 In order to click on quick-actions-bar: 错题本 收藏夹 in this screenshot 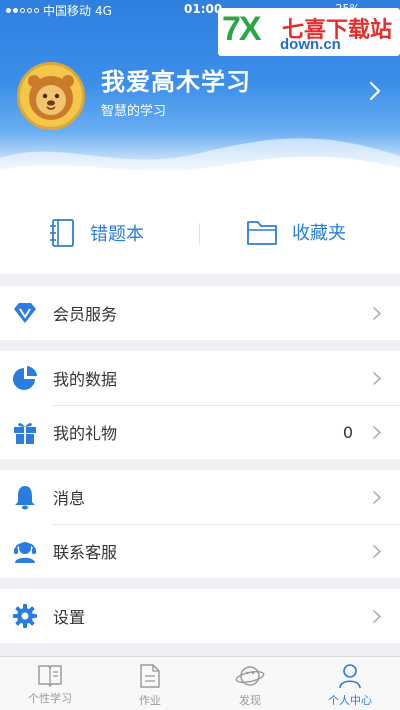, I will do `click(200, 231)`.